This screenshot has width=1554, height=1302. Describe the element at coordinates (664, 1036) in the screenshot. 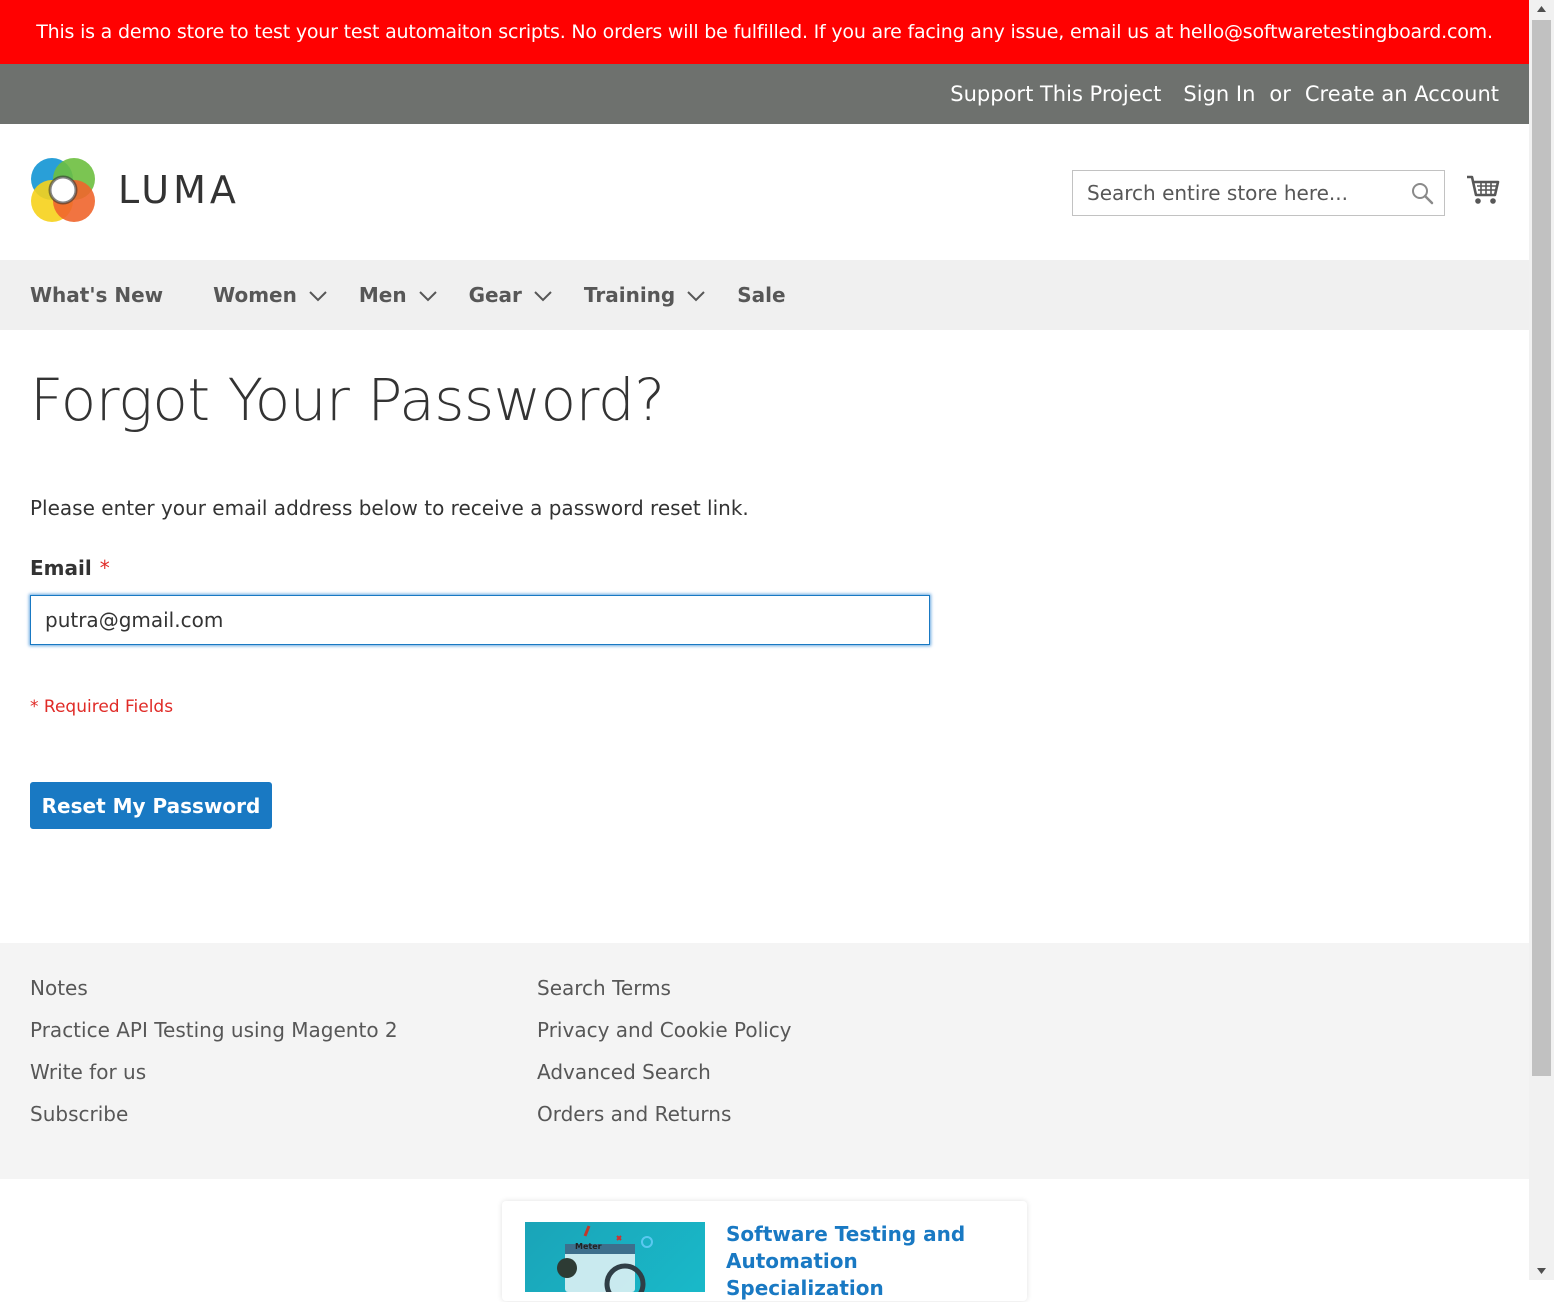

I see `footer-link: Privacy and Cookie Policy` at that location.